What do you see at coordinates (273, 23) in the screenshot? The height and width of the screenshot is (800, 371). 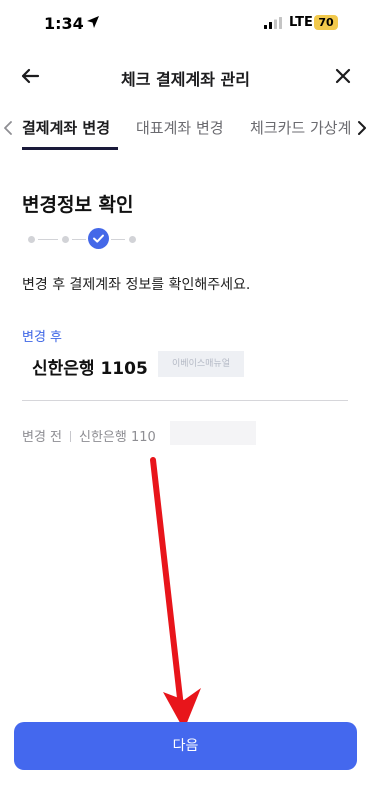 I see `signal-icon` at bounding box center [273, 23].